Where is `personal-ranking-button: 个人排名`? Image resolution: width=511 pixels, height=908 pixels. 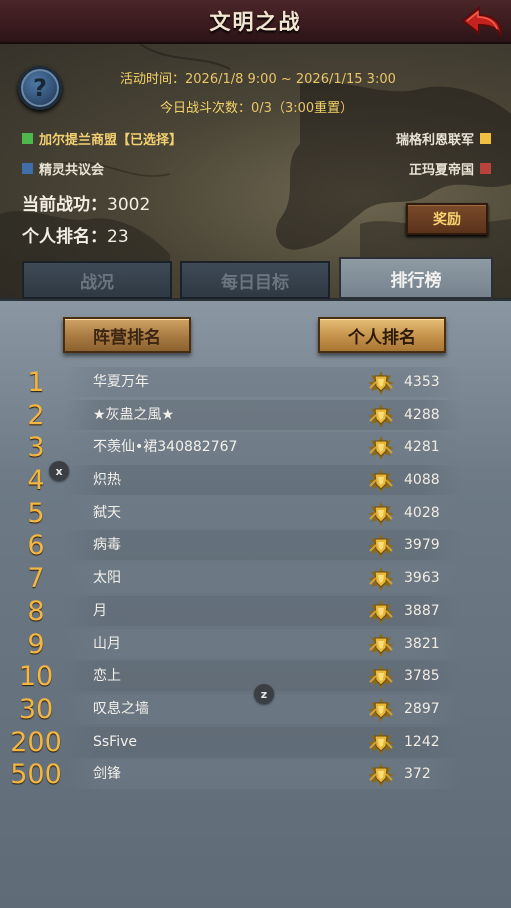 personal-ranking-button: 个人排名 is located at coordinates (382, 335).